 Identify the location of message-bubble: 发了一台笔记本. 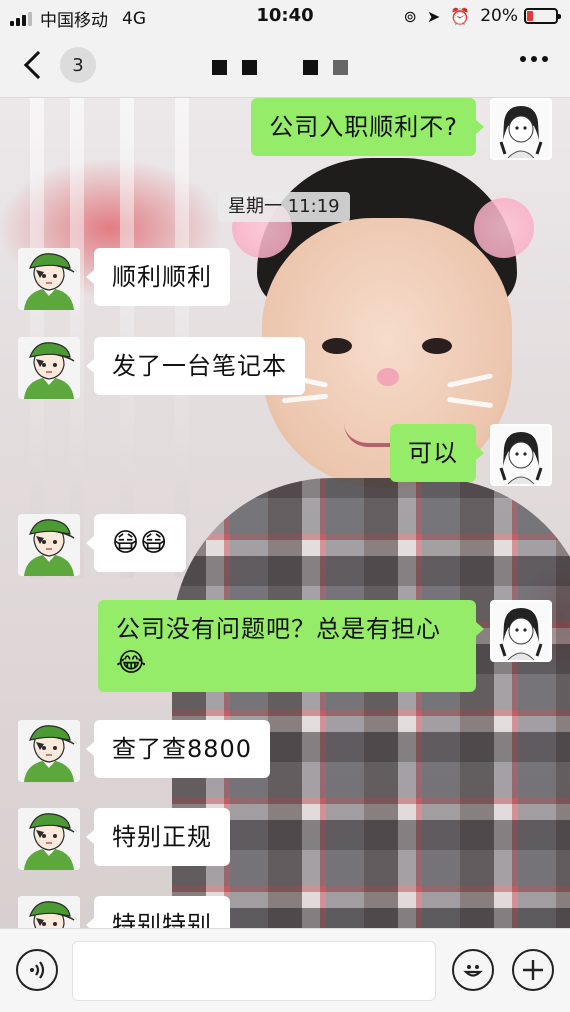
(195, 366).